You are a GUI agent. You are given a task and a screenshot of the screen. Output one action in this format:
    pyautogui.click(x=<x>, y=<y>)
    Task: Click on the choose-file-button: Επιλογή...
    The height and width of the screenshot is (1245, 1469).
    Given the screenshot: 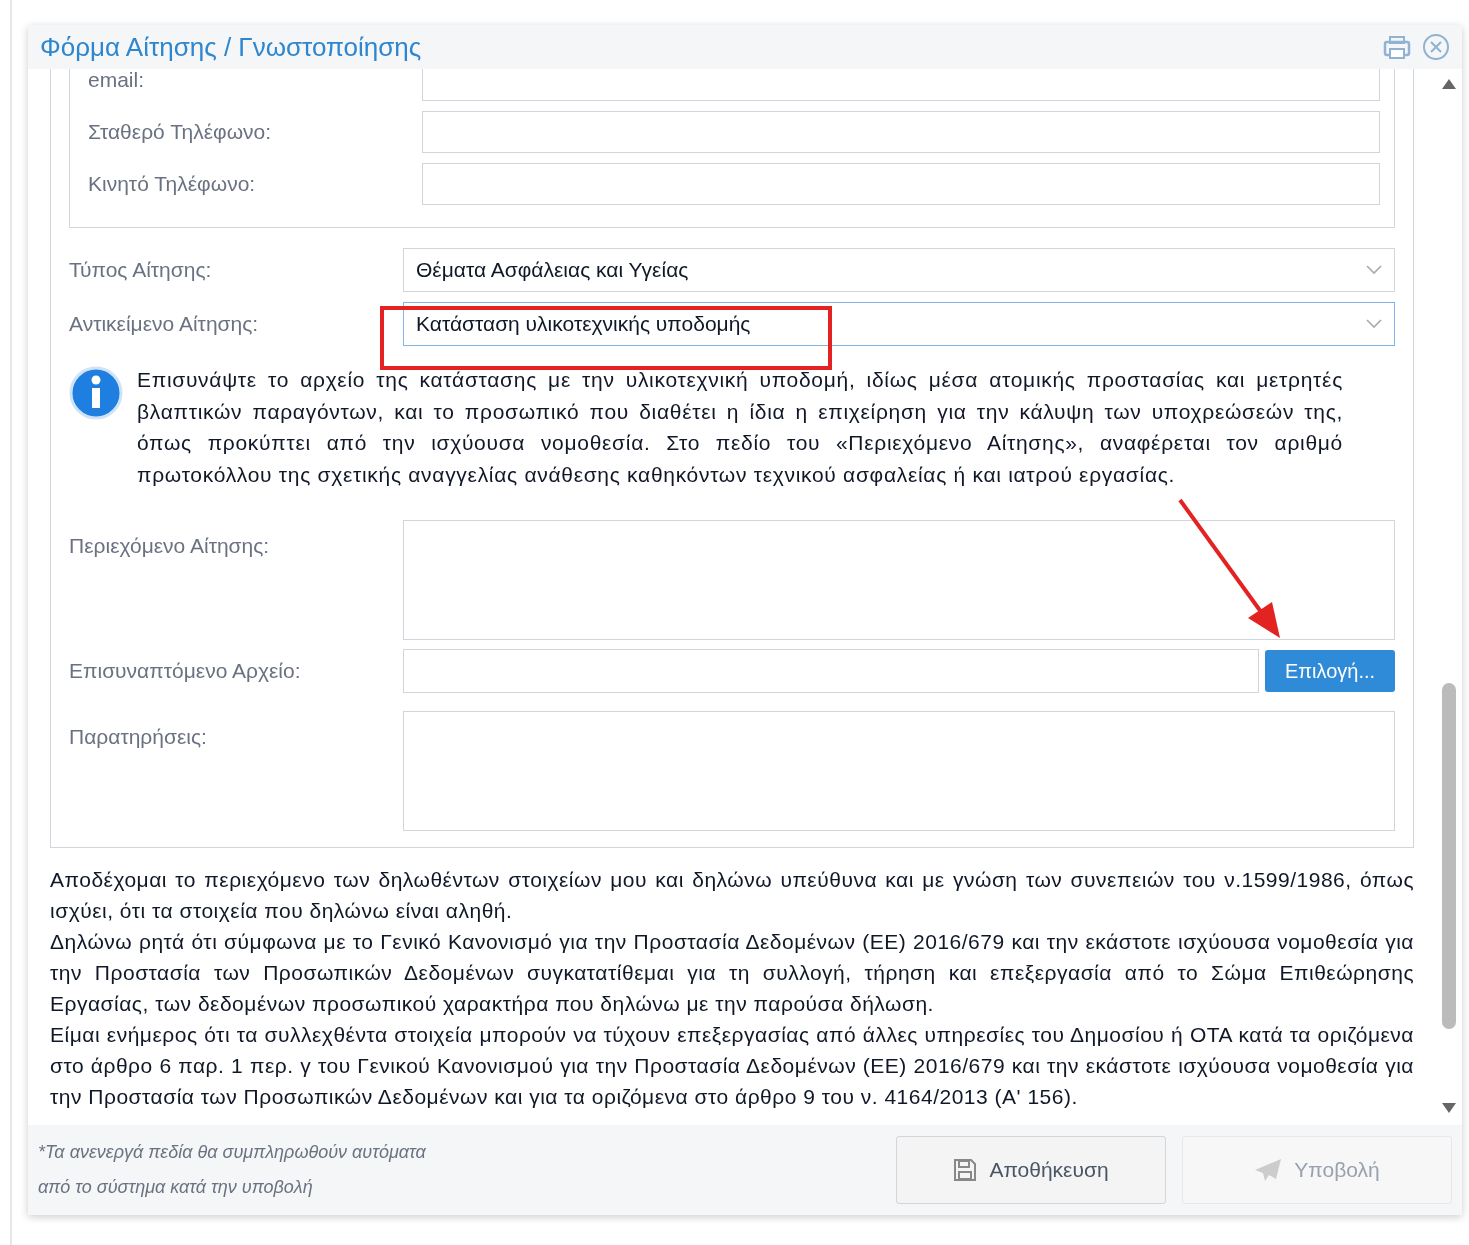 What is the action you would take?
    pyautogui.click(x=1330, y=671)
    